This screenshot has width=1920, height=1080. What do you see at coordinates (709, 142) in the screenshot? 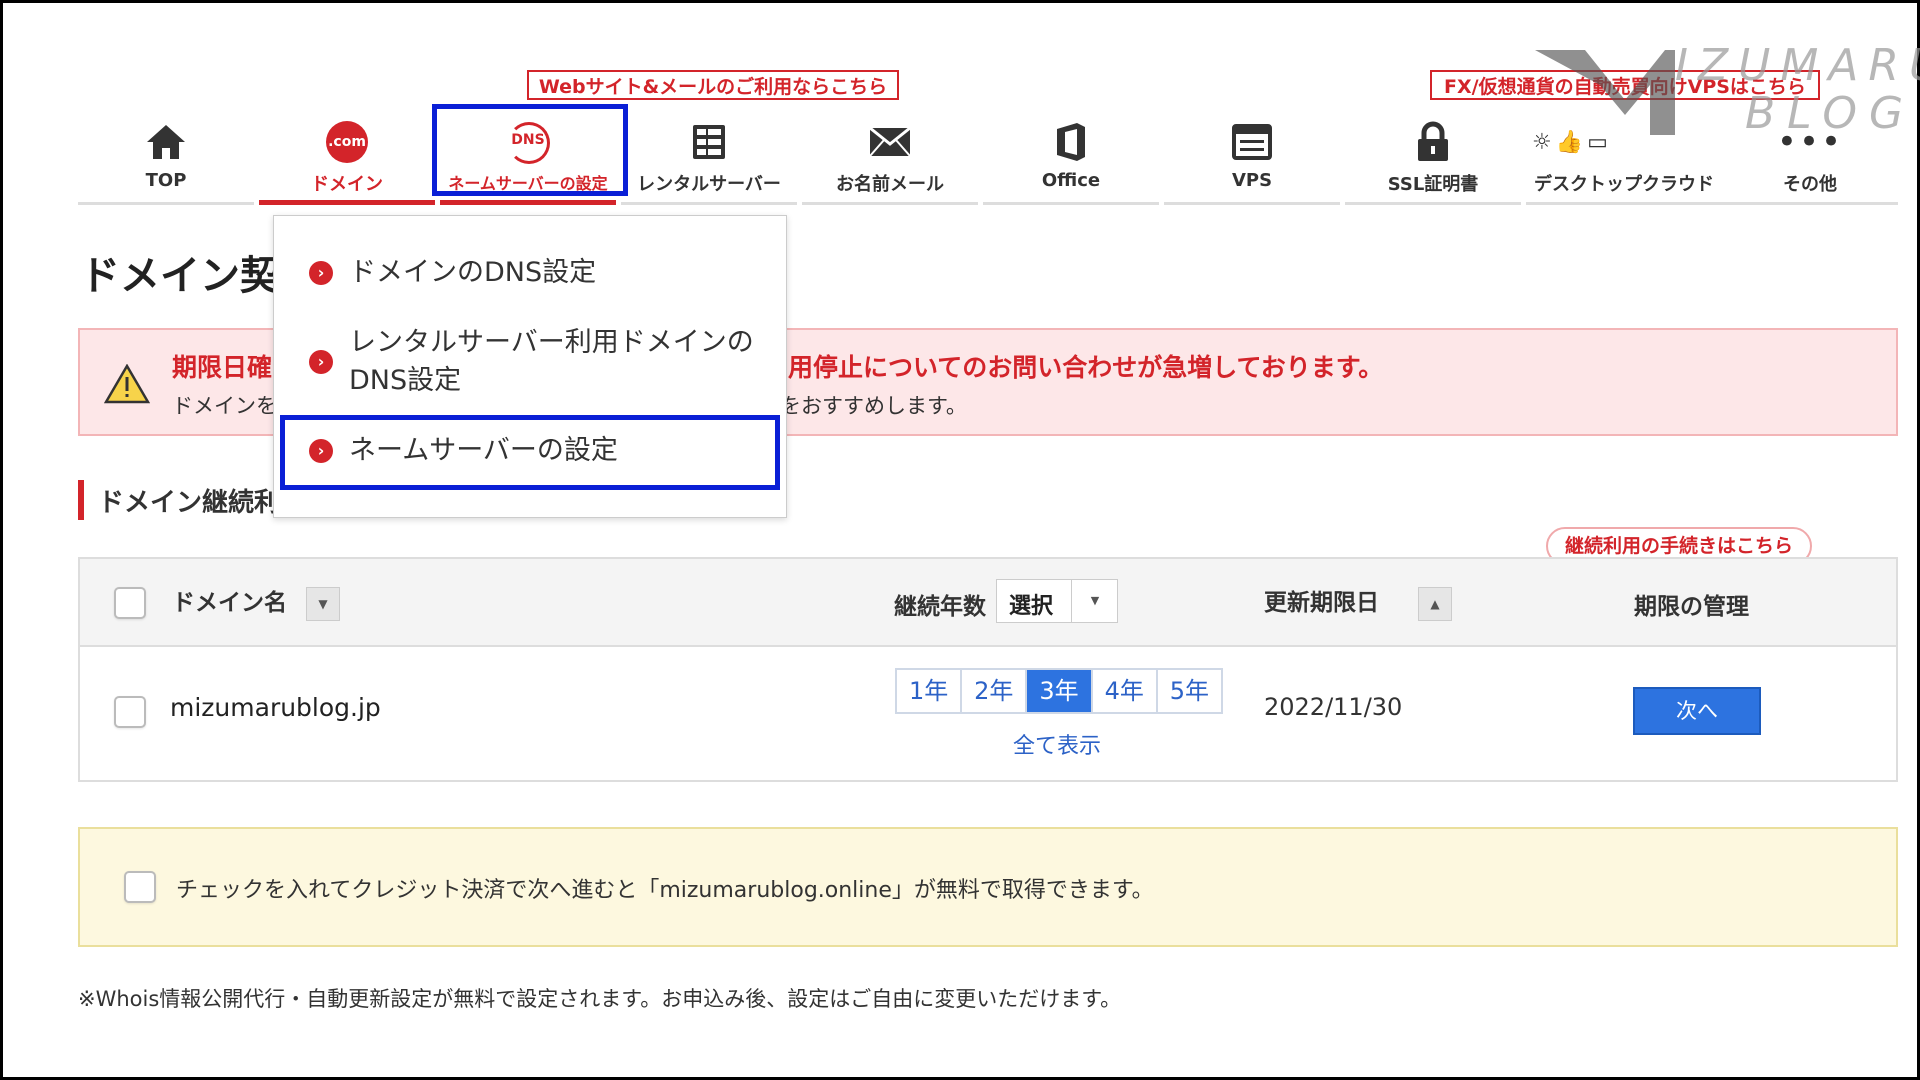
I see `server-icon` at bounding box center [709, 142].